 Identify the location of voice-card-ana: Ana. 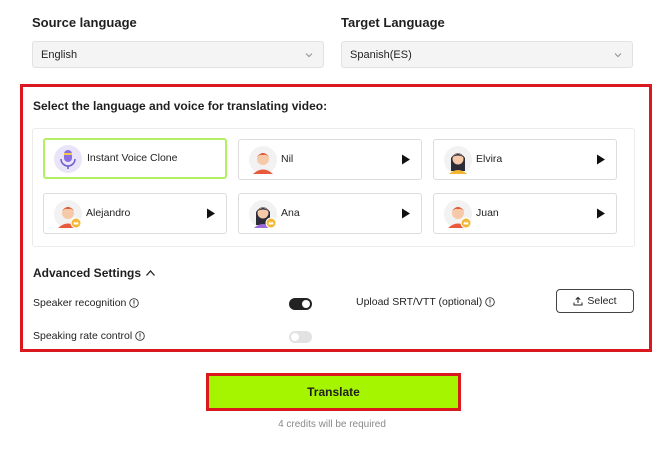
(330, 213).